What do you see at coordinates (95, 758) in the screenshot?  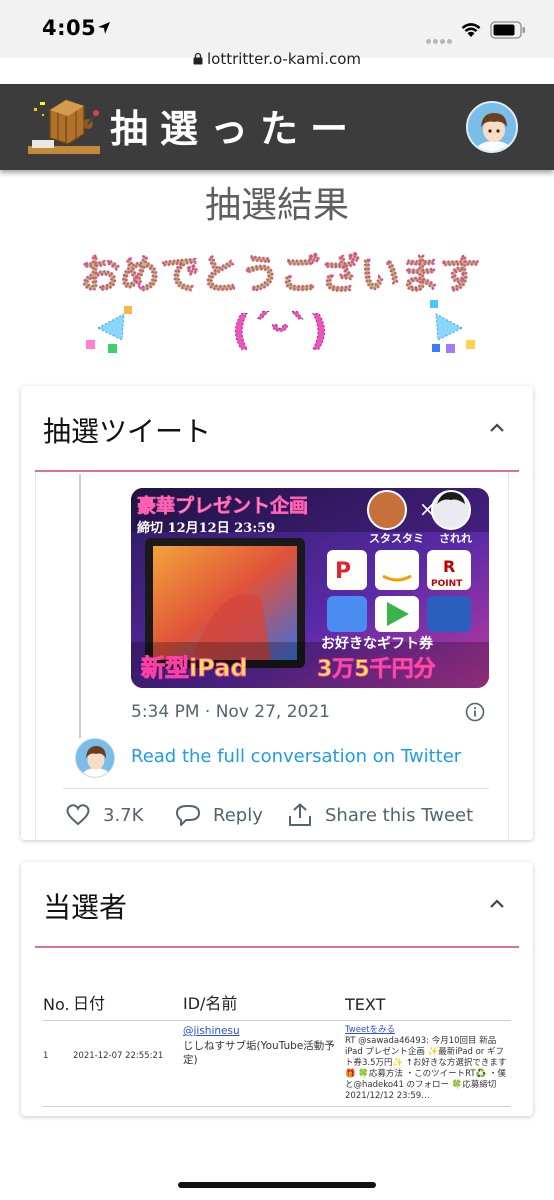 I see `author-avatar` at bounding box center [95, 758].